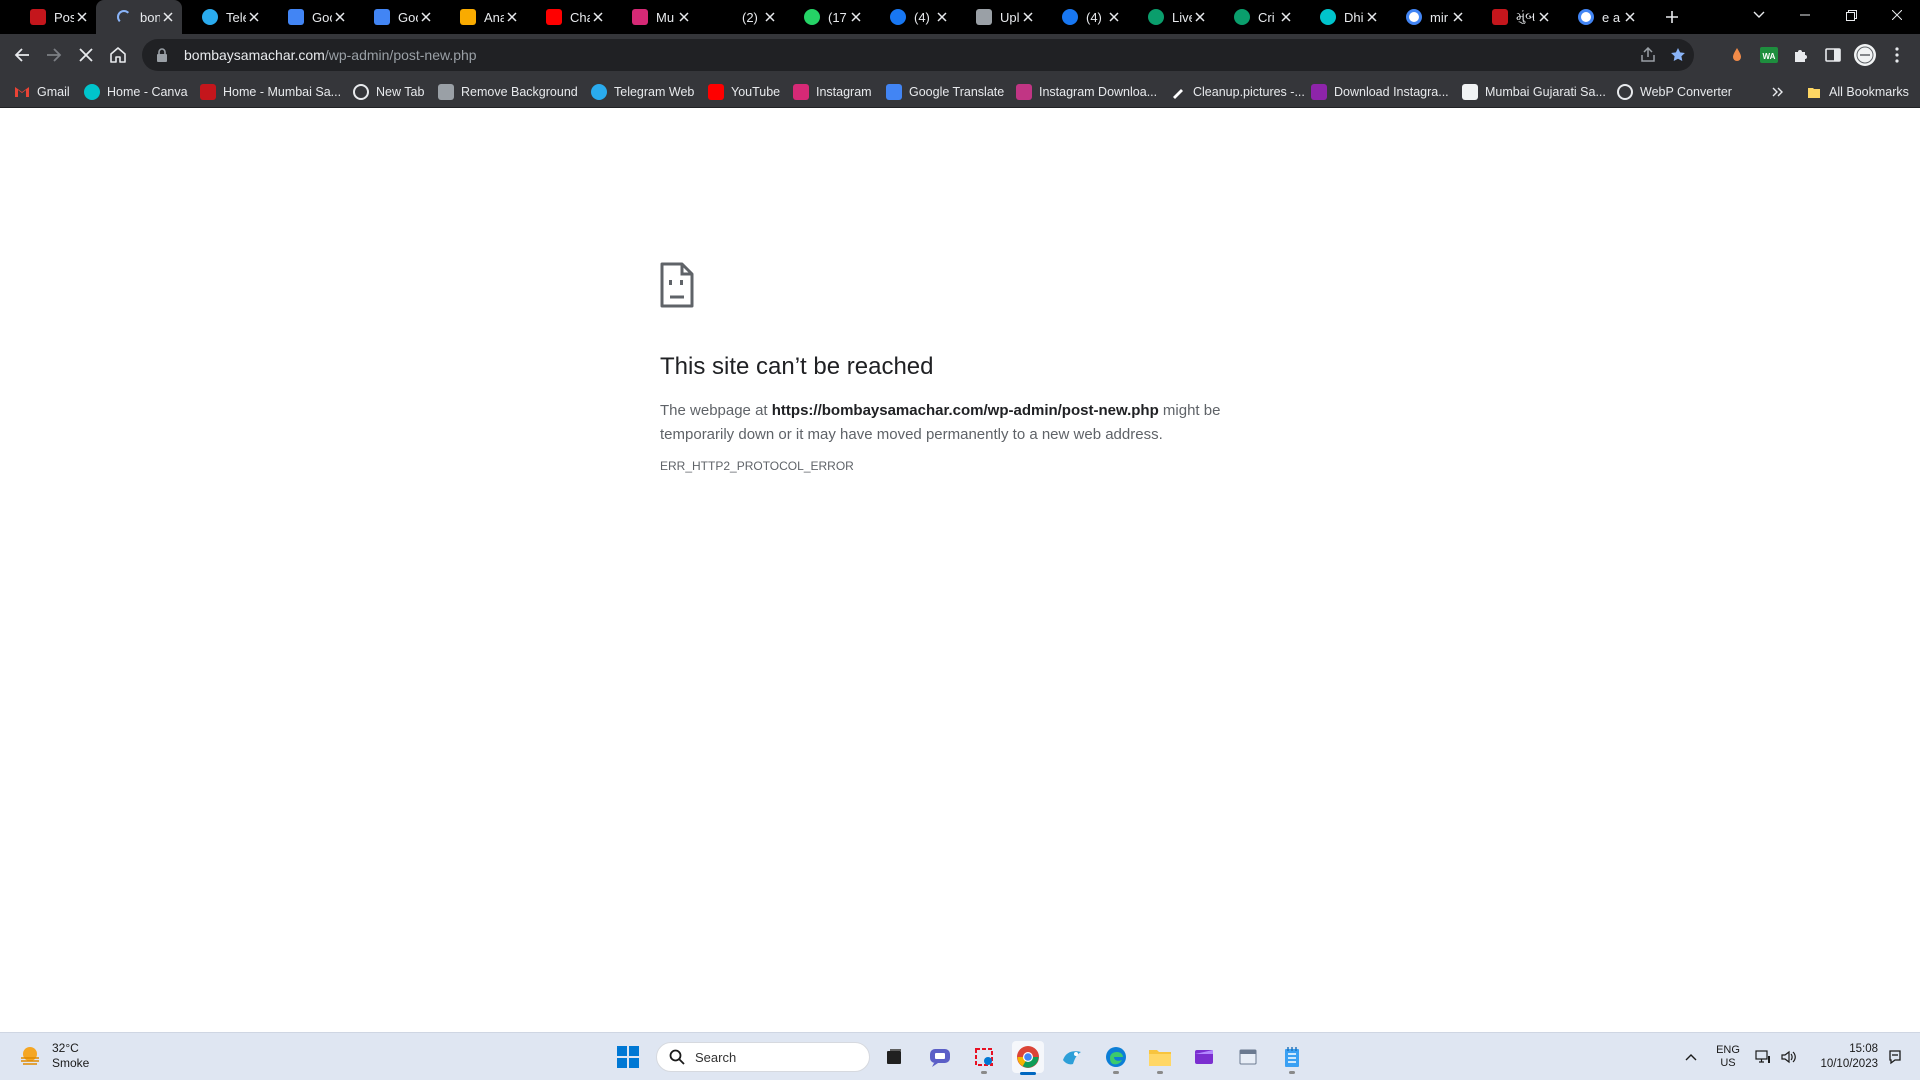 The image size is (1920, 1080). Describe the element at coordinates (940, 1057) in the screenshot. I see `teams-chat-button` at that location.